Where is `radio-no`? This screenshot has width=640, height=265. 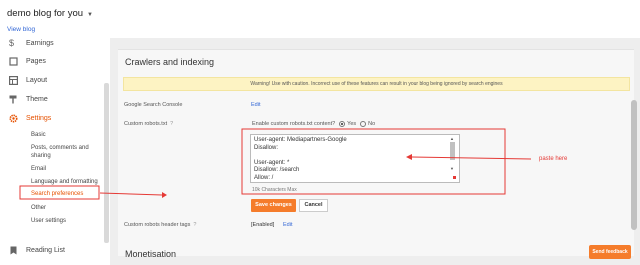 radio-no is located at coordinates (363, 124).